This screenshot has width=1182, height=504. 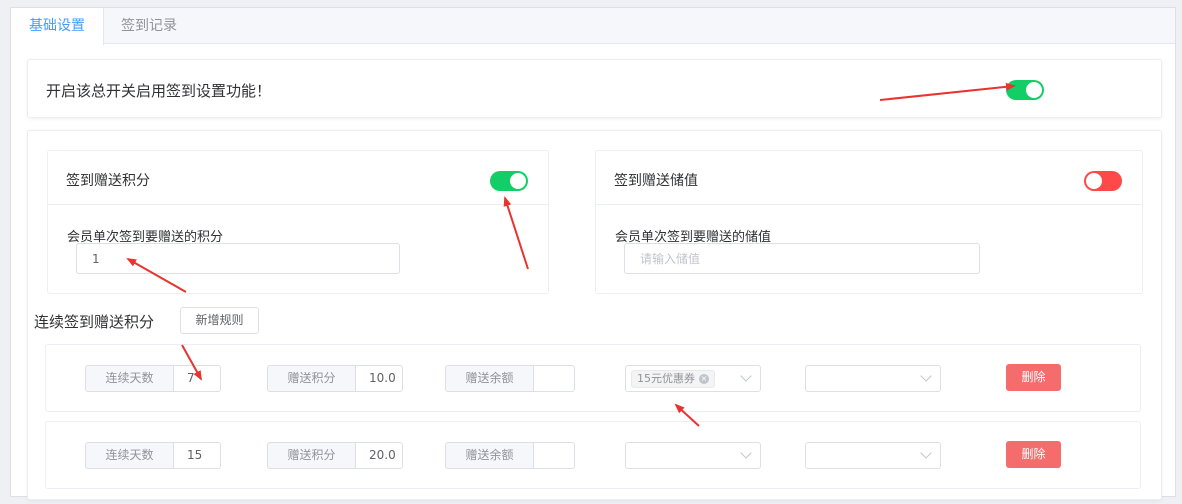 What do you see at coordinates (108, 181) in the screenshot?
I see `points-card-title: 签到赠送积分` at bounding box center [108, 181].